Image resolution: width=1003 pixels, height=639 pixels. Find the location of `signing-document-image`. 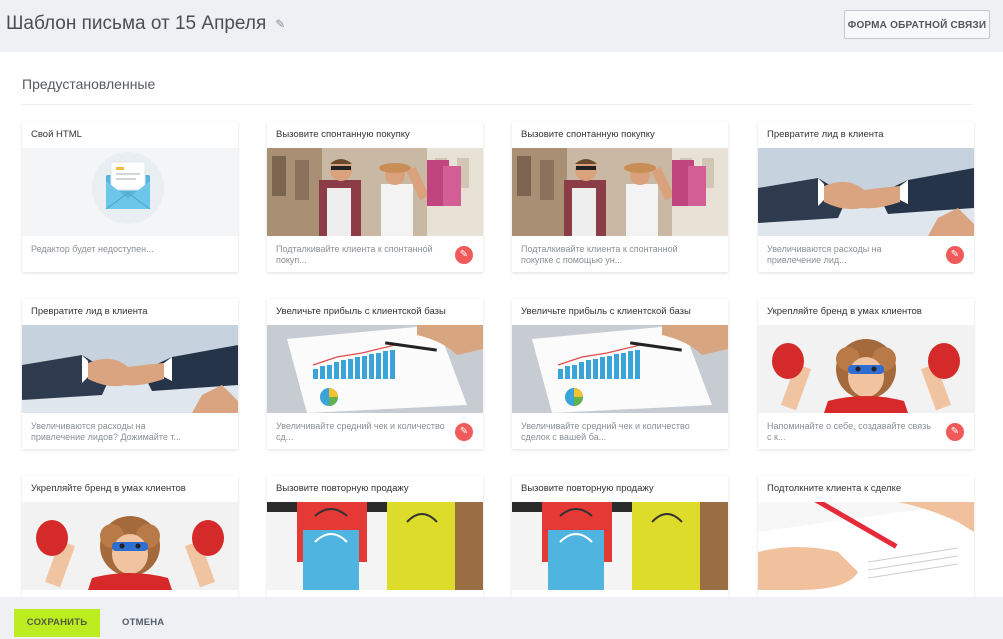

signing-document-image is located at coordinates (866, 546).